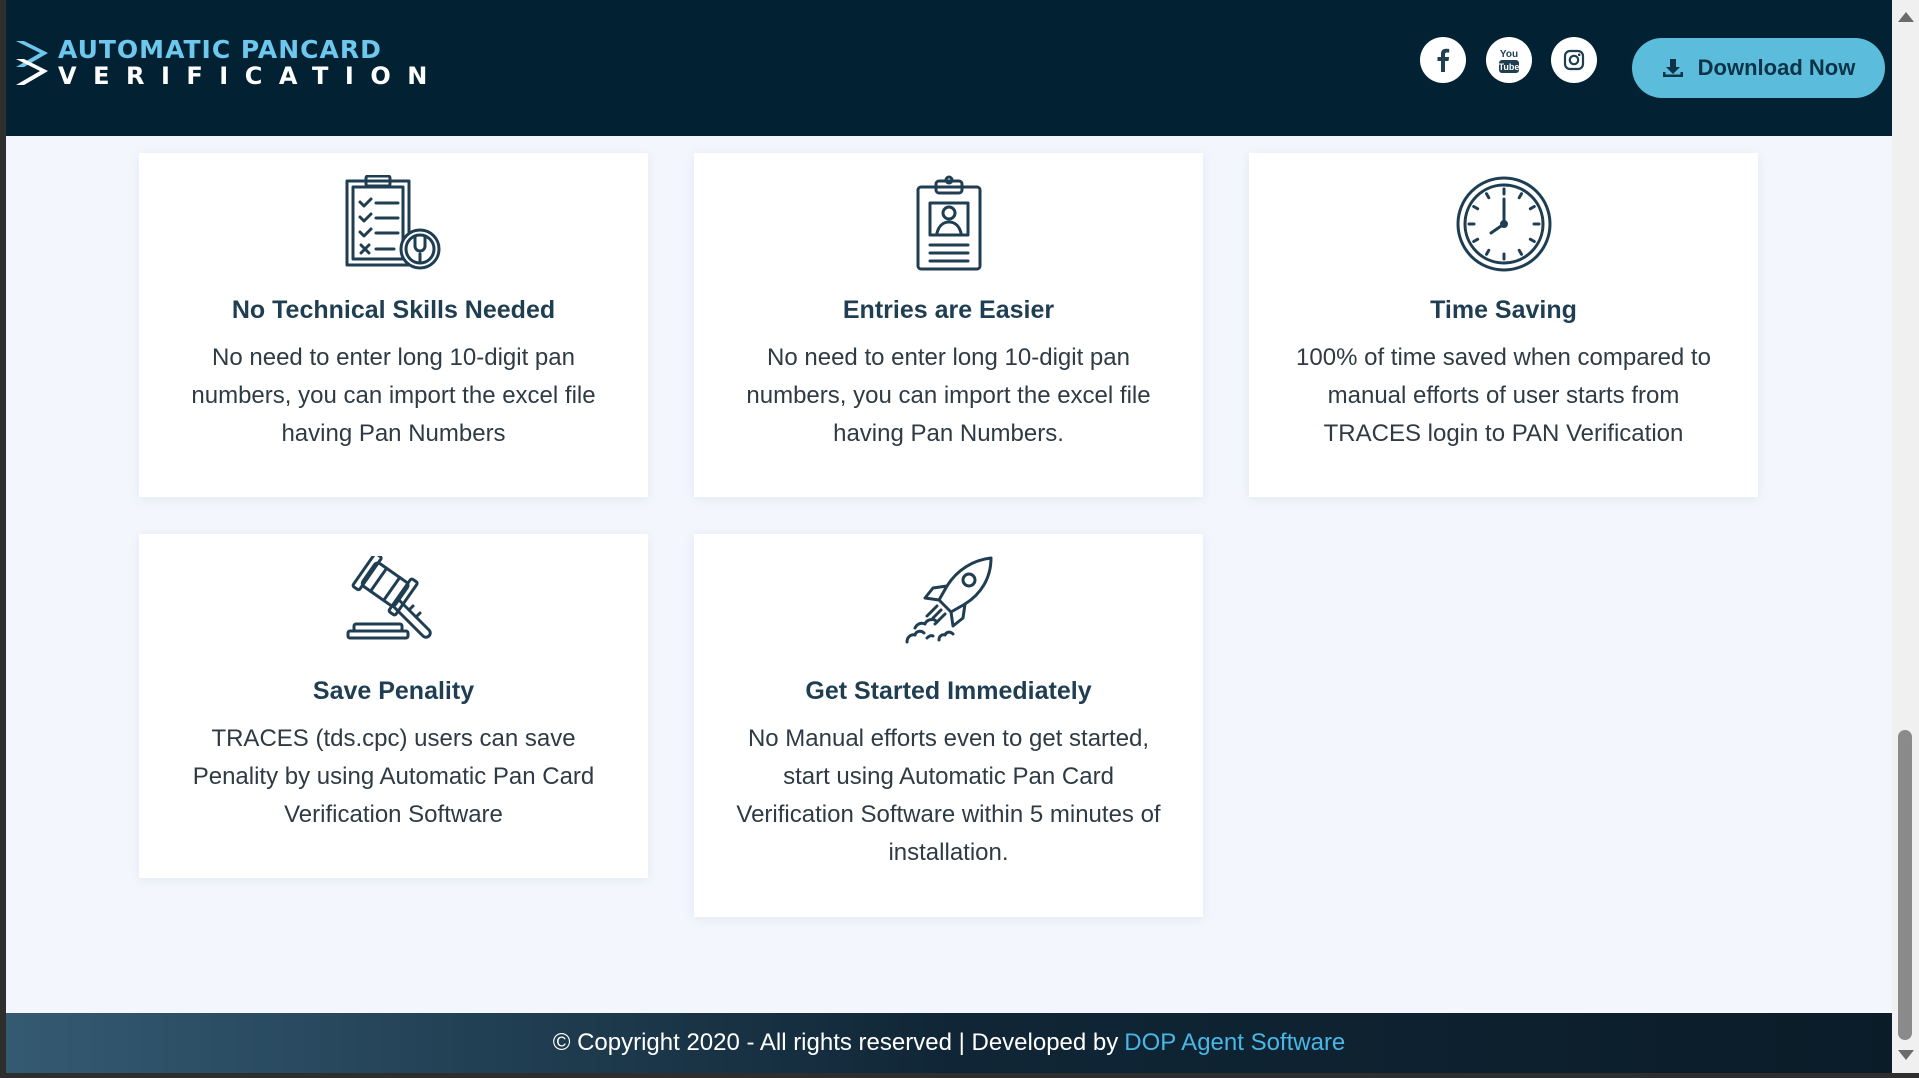 The width and height of the screenshot is (1919, 1078). What do you see at coordinates (1905, 536) in the screenshot?
I see `vertical-scrollbar` at bounding box center [1905, 536].